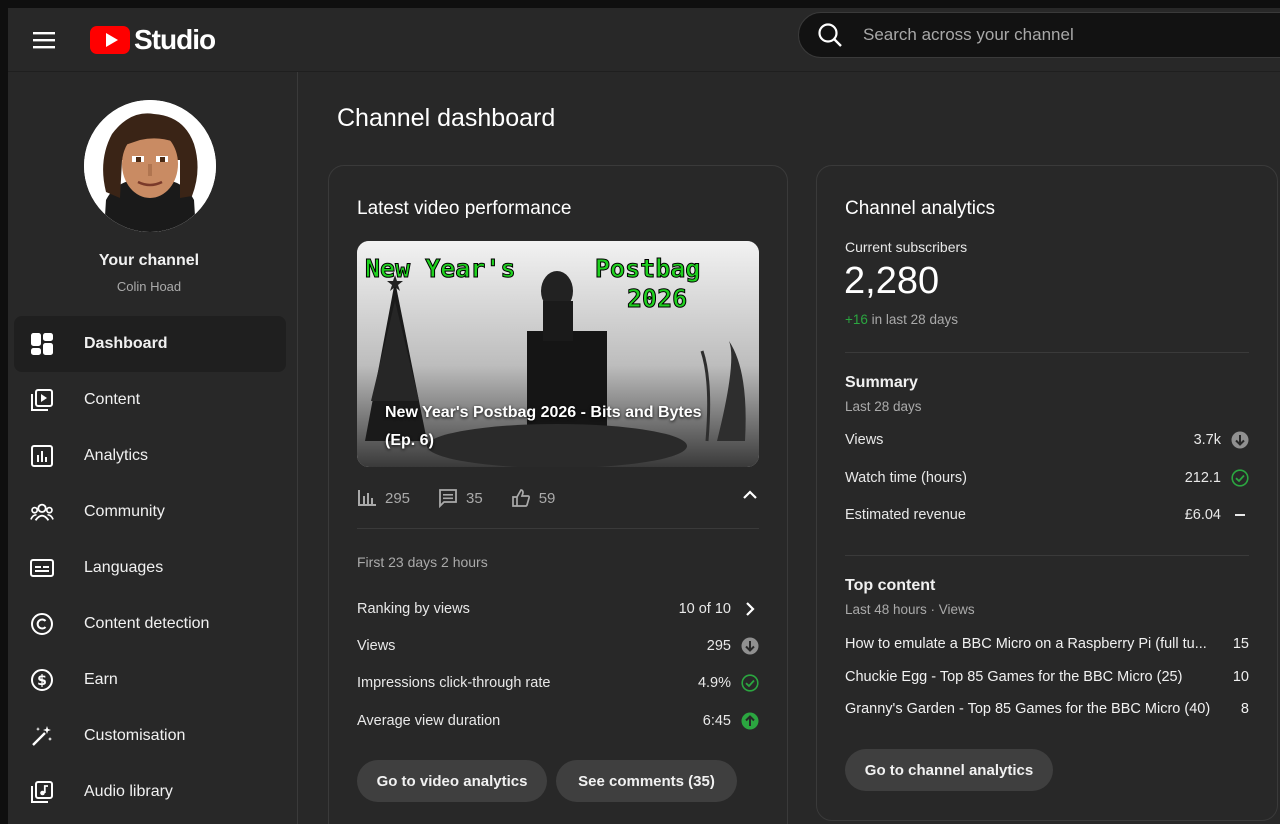 Image resolution: width=1280 pixels, height=824 pixels. What do you see at coordinates (1240, 515) in the screenshot?
I see `dash-icon` at bounding box center [1240, 515].